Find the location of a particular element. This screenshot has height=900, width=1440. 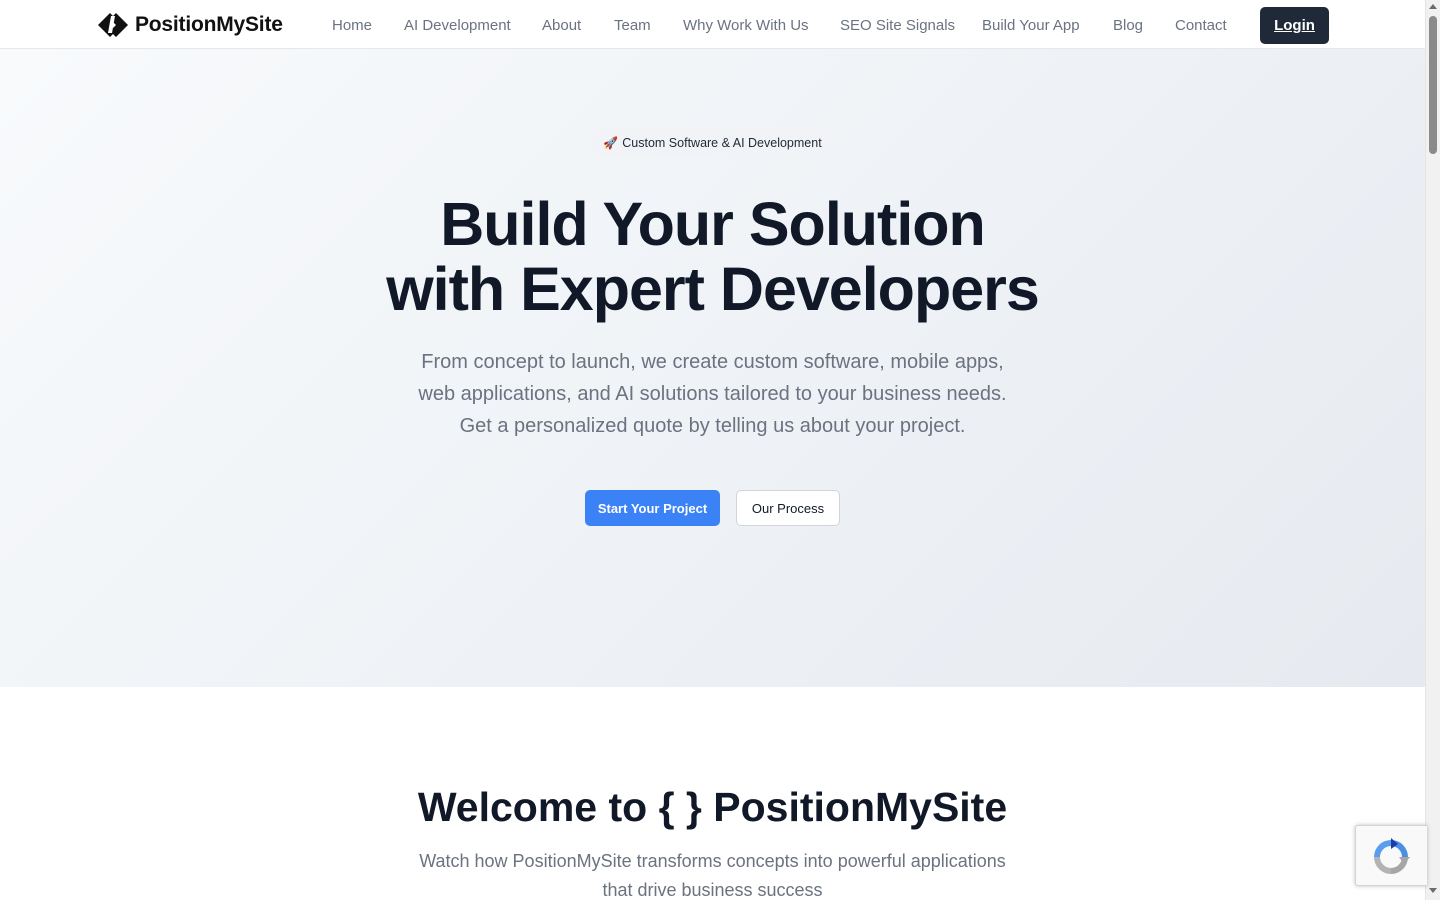

hero-title-line-1: Build Your Solution is located at coordinates (713, 224).